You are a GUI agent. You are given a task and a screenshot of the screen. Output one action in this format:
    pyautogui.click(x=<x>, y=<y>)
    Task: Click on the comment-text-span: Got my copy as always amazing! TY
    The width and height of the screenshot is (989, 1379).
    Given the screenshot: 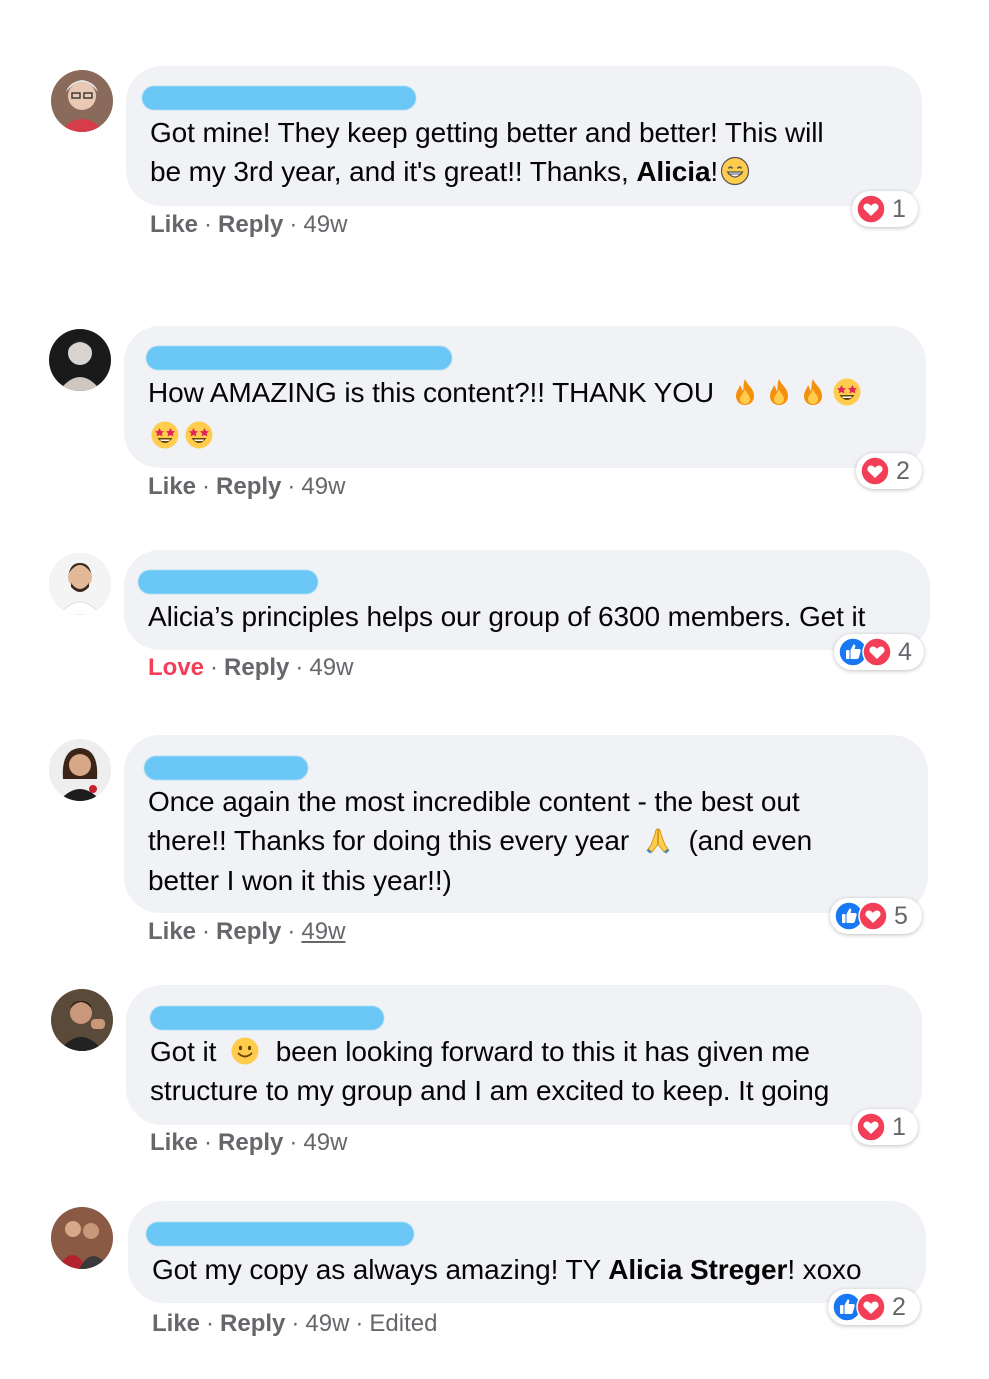 What is the action you would take?
    pyautogui.click(x=380, y=1269)
    